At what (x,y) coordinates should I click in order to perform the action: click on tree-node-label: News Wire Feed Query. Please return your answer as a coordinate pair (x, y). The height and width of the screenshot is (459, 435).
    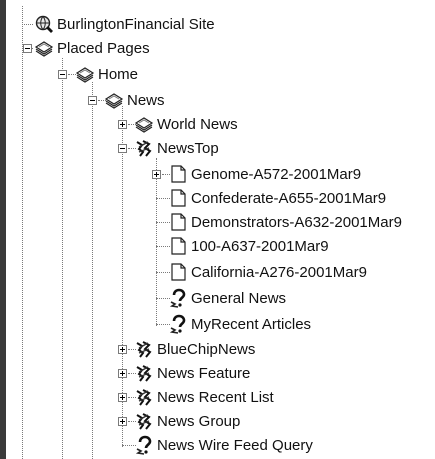
    Looking at the image, I should click on (235, 445).